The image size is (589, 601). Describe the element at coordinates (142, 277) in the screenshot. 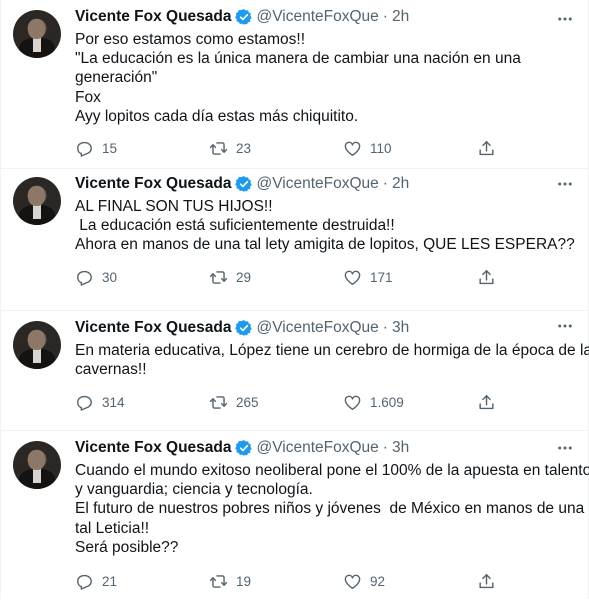

I see `reply-button: 30` at that location.